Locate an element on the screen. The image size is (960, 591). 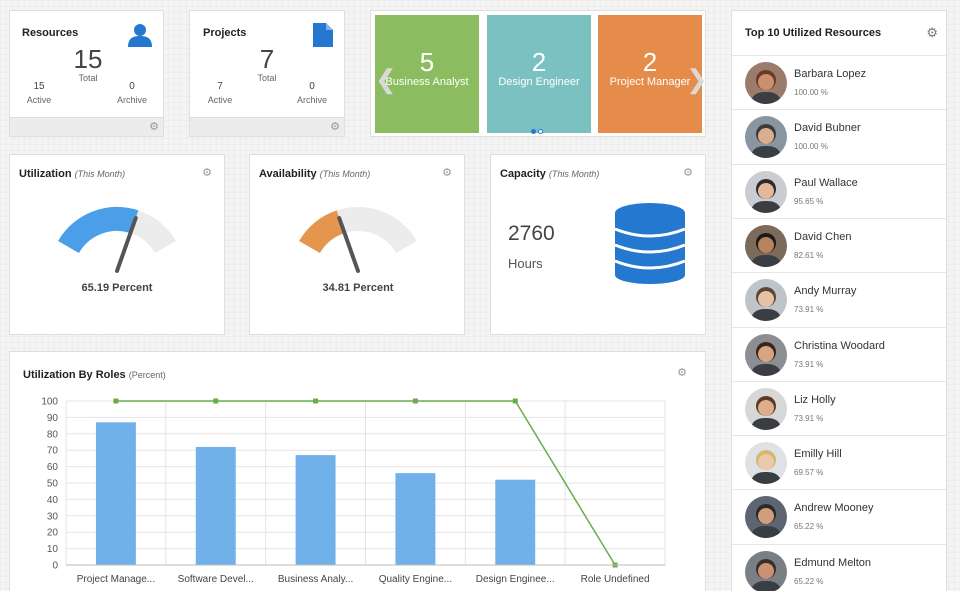
resources-total: 15 is located at coordinates (88, 59).